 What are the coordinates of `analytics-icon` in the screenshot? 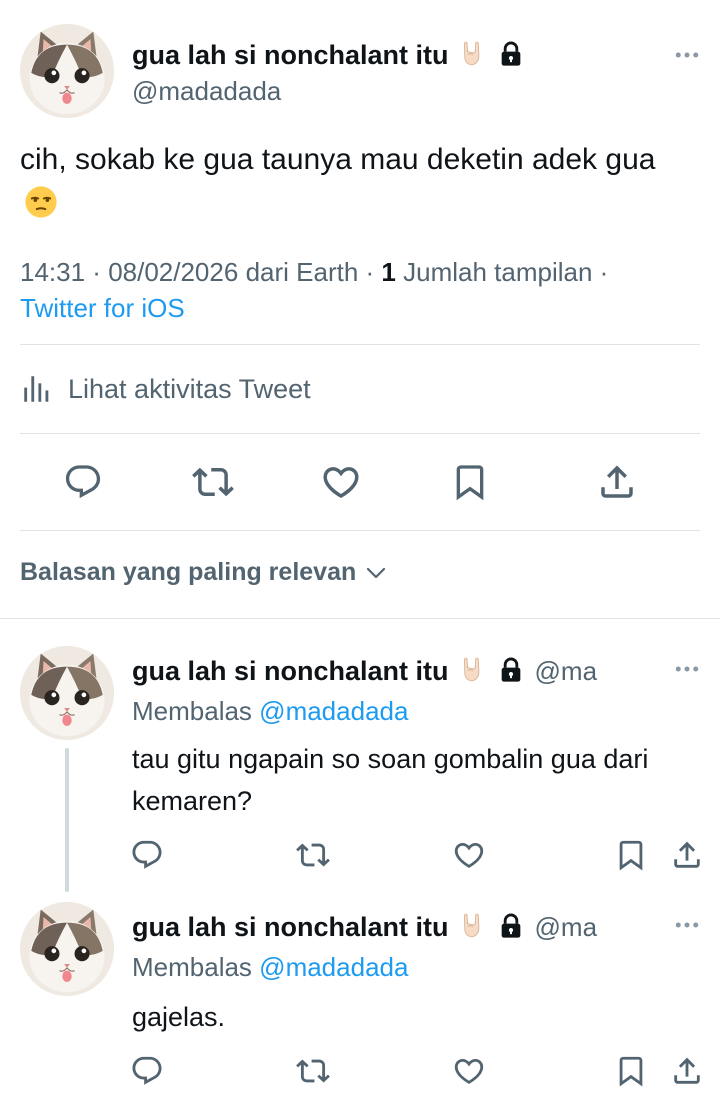 It's located at (37, 389).